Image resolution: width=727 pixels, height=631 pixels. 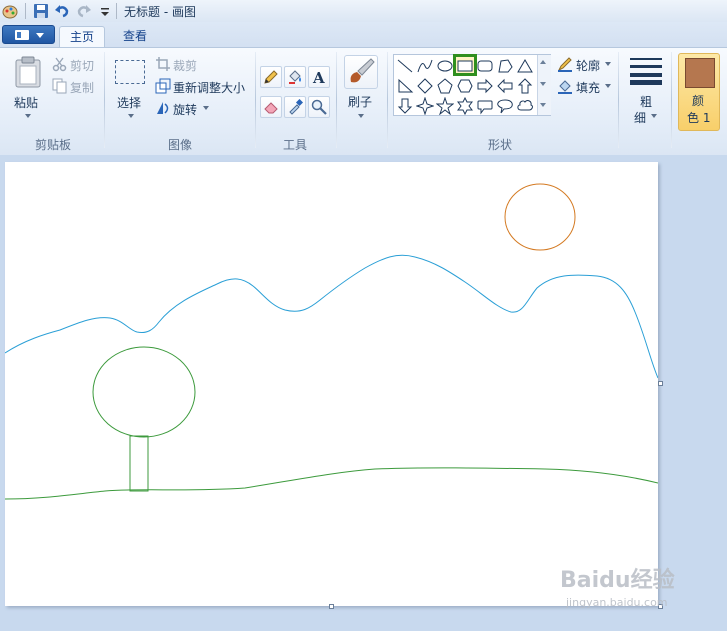 I want to click on fill-icon, so click(x=565, y=86).